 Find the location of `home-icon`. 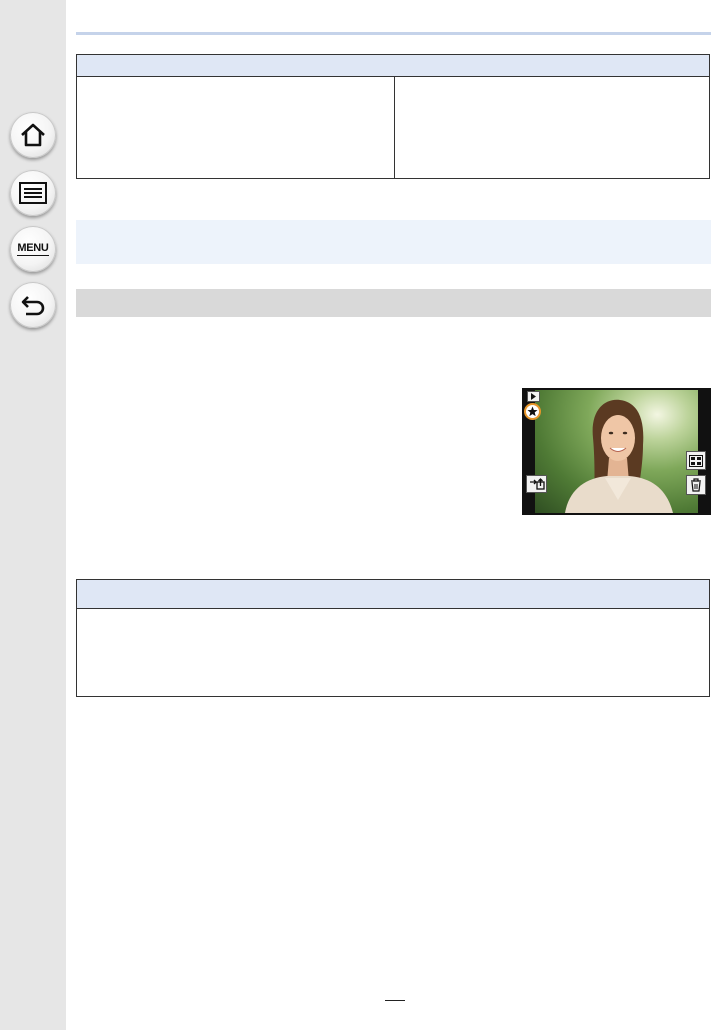

home-icon is located at coordinates (33, 135).